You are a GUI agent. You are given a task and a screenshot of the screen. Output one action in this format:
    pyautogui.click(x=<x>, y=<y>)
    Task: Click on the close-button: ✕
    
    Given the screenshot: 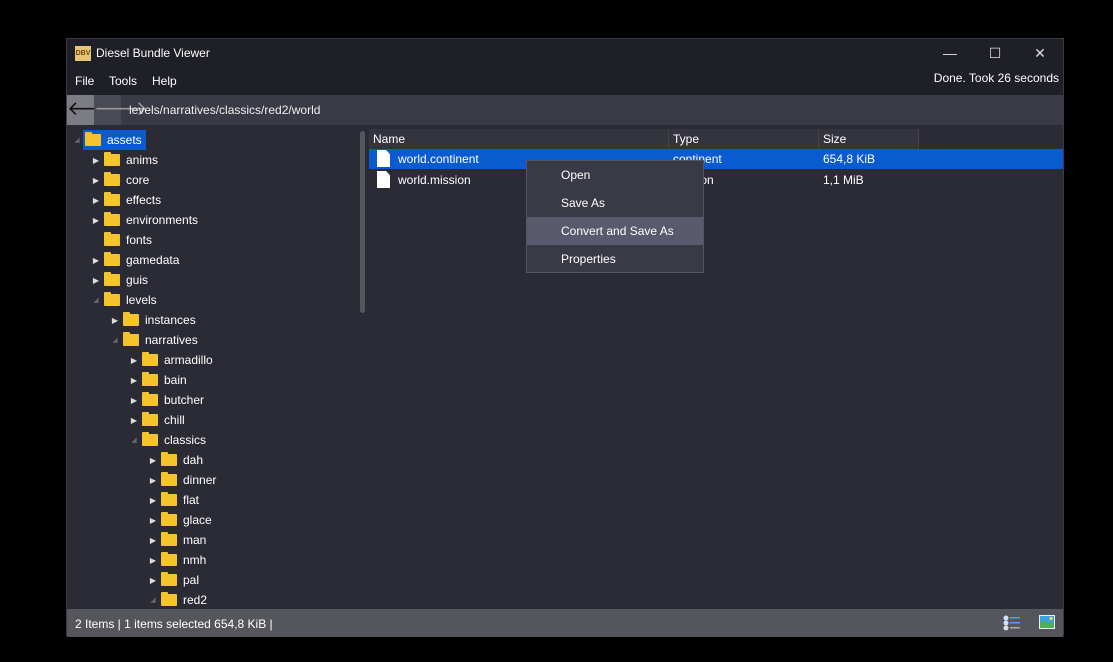 What is the action you would take?
    pyautogui.click(x=1040, y=53)
    